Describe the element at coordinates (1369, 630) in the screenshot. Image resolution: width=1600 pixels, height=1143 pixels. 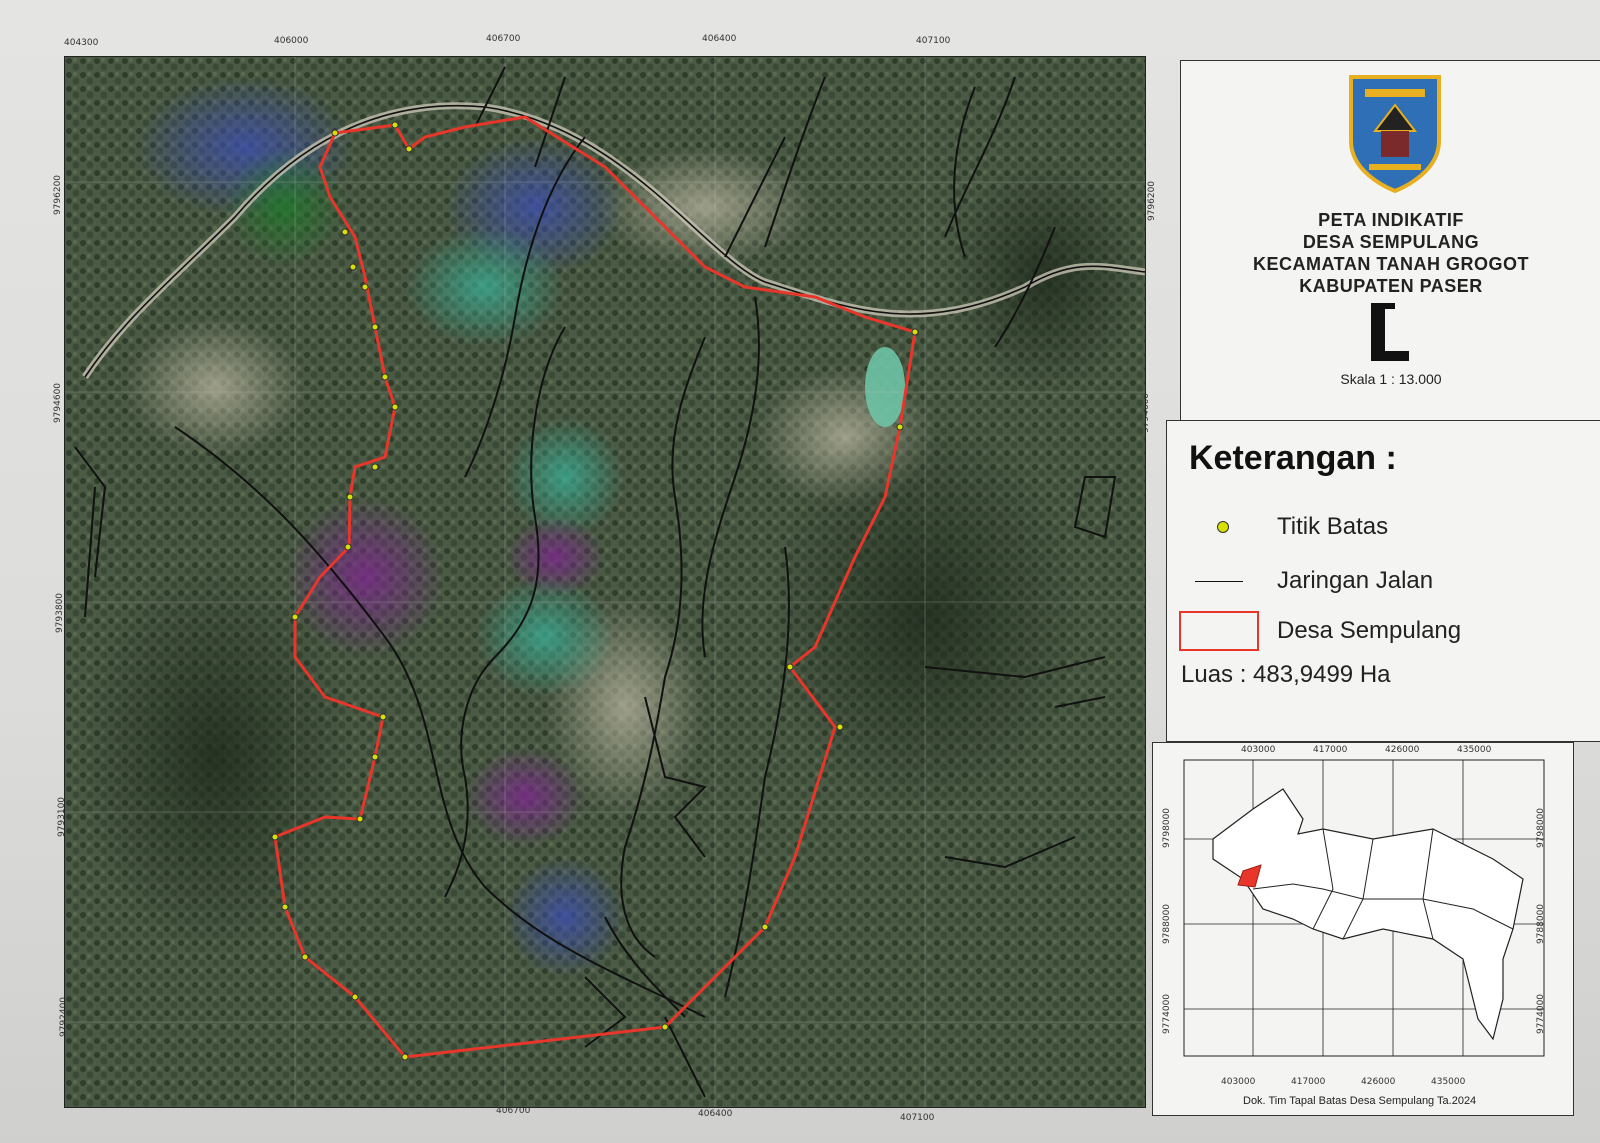
I see `legend-label: Desa Sempulang` at that location.